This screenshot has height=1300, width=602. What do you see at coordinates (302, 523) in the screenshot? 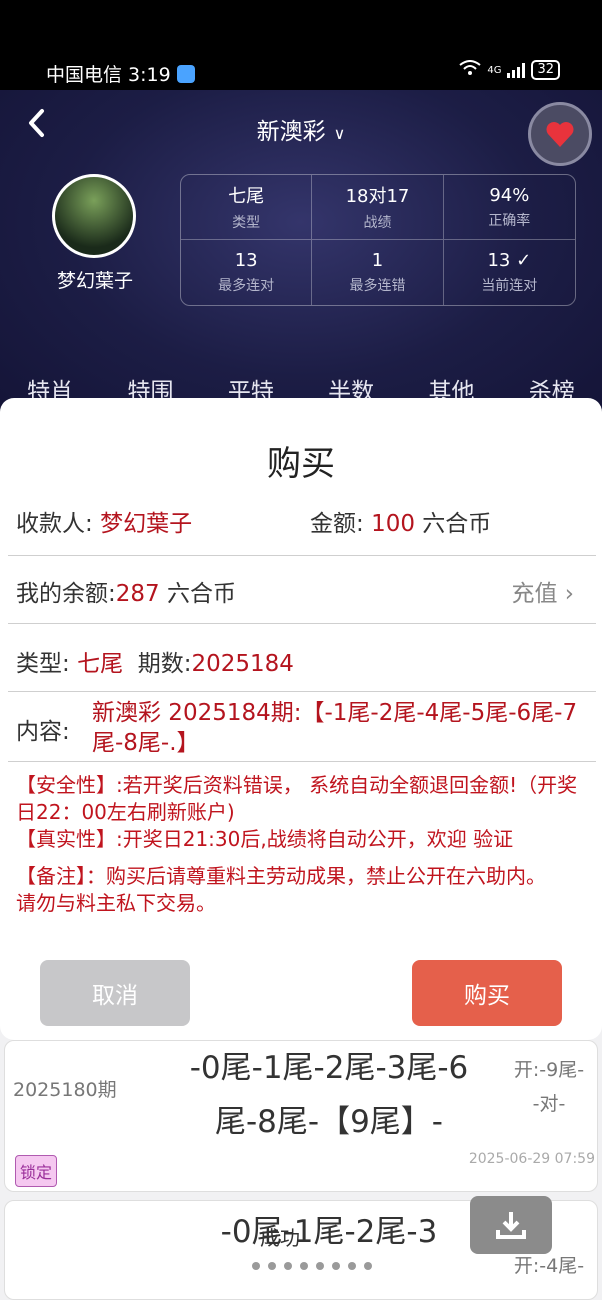
I see `payee-row: 收款人: 梦幻葉子 金额: 100 六合币` at bounding box center [302, 523].